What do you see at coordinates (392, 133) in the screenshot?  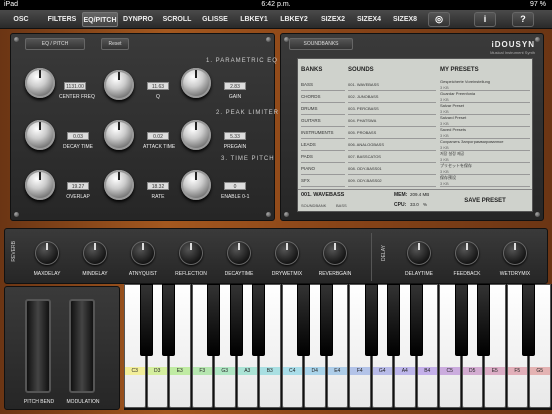 I see `sound-item: 005. PROBASS` at bounding box center [392, 133].